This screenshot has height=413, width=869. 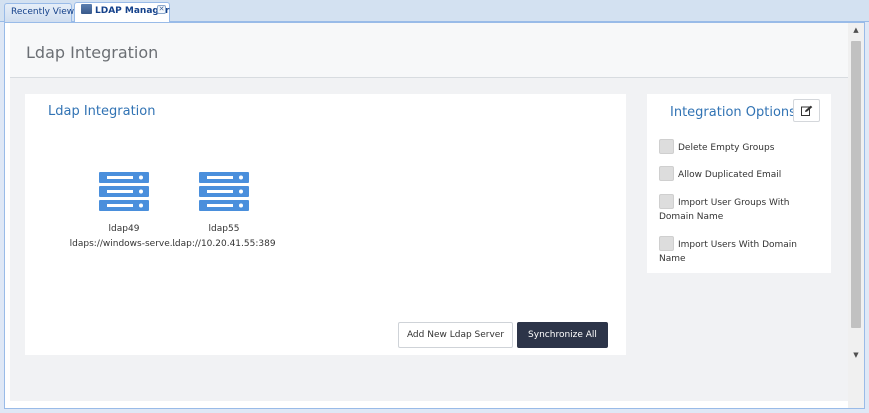 I want to click on add-new-ldap-server-button: Add New Ldap Server, so click(x=455, y=335).